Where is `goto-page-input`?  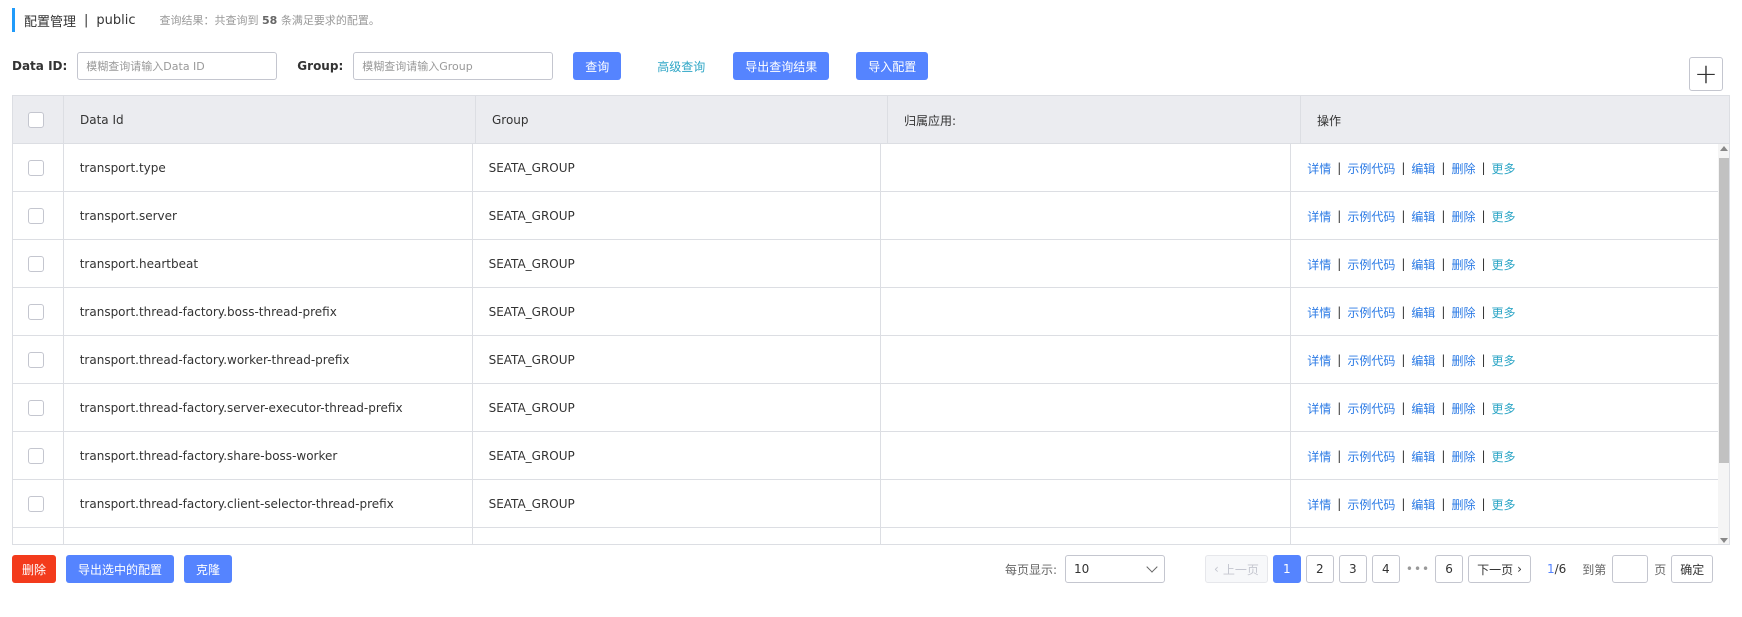 goto-page-input is located at coordinates (1630, 569).